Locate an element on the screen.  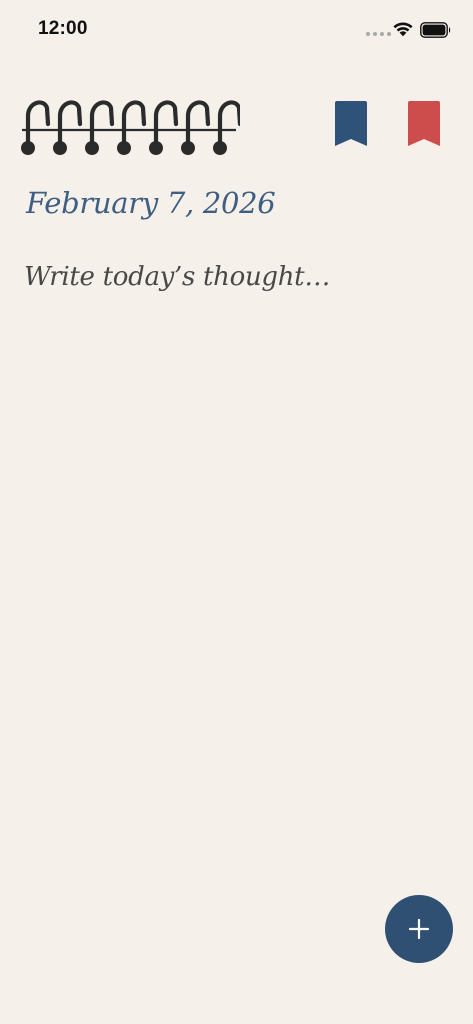
bookmark-red-icon is located at coordinates (424, 124).